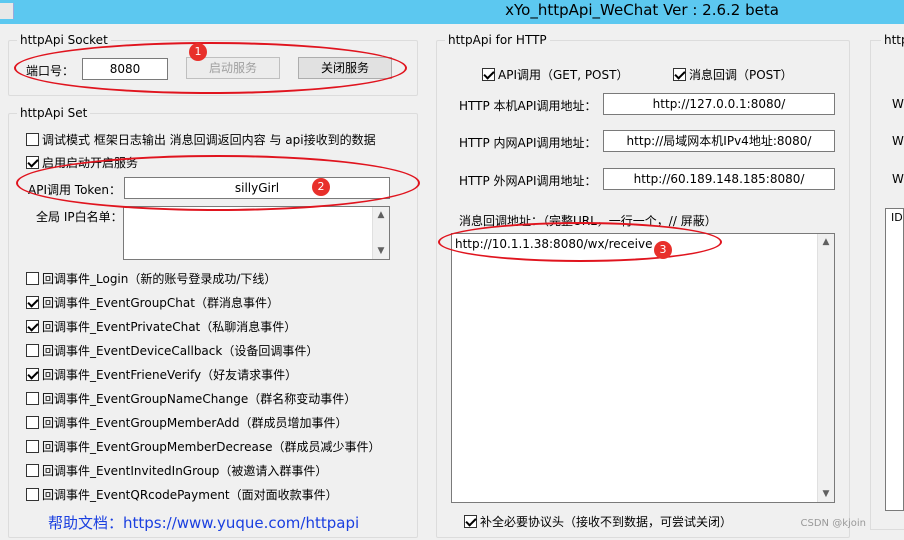 This screenshot has width=904, height=540. Describe the element at coordinates (203, 522) in the screenshot. I see `help-doc-link: 帮助文档：https://www.yuque.com/httpapi` at that location.